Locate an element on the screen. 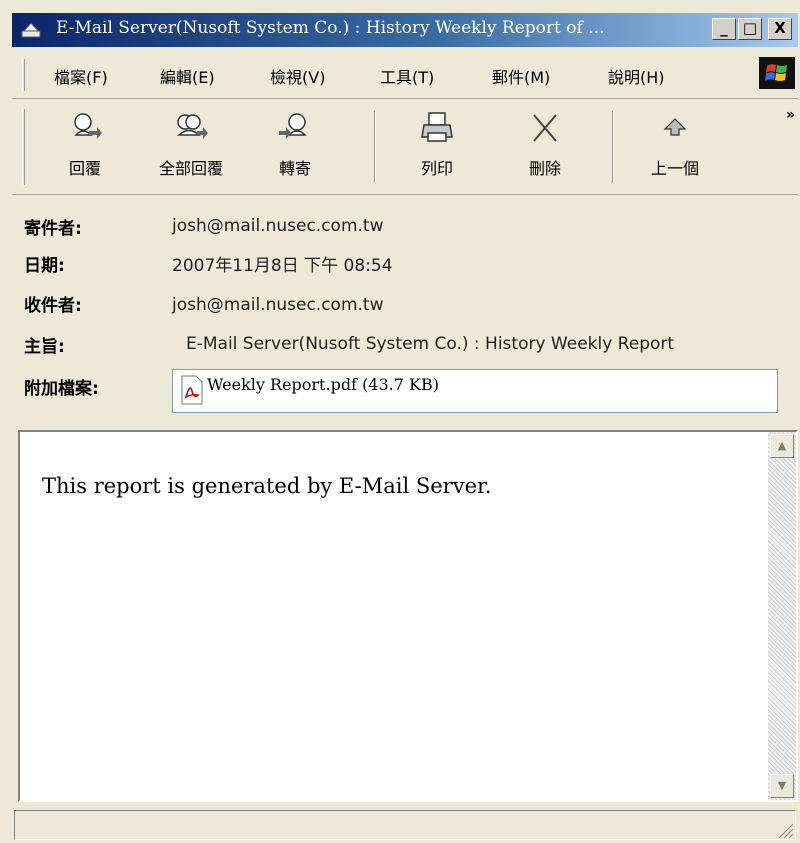  previous-label: 上一個 is located at coordinates (674, 168).